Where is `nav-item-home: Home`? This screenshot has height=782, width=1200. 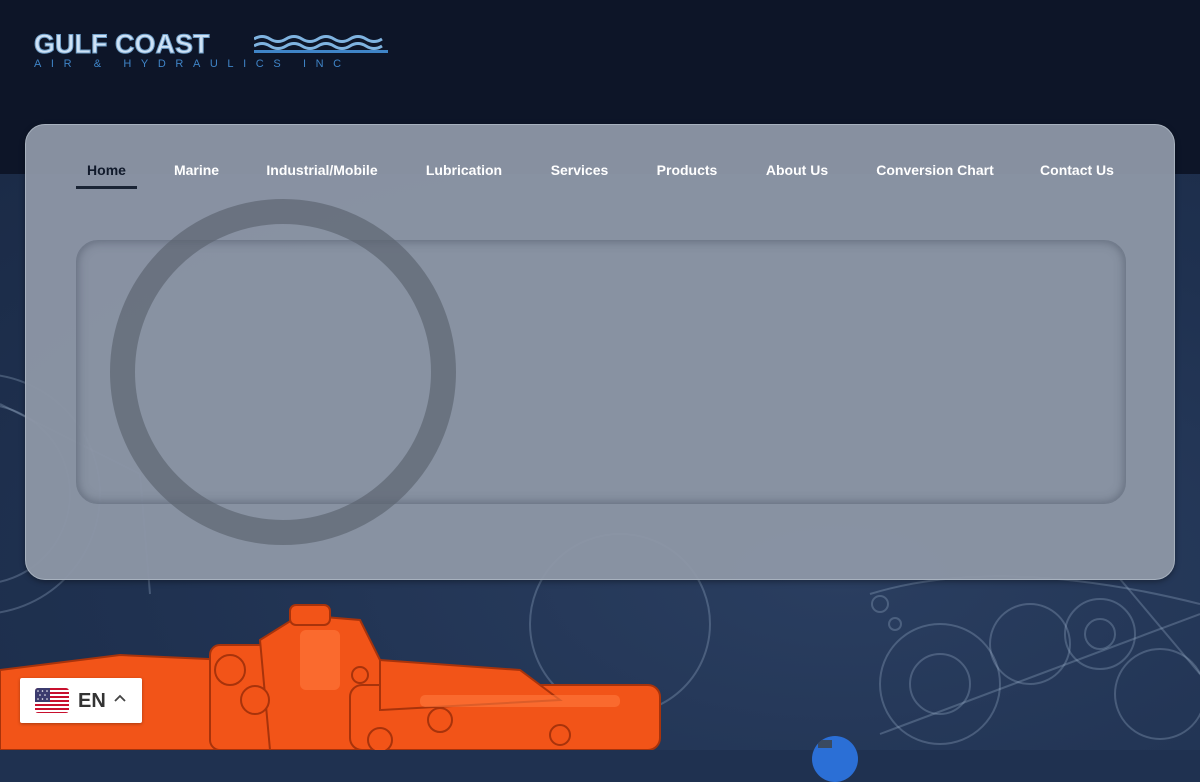 nav-item-home: Home is located at coordinates (106, 176).